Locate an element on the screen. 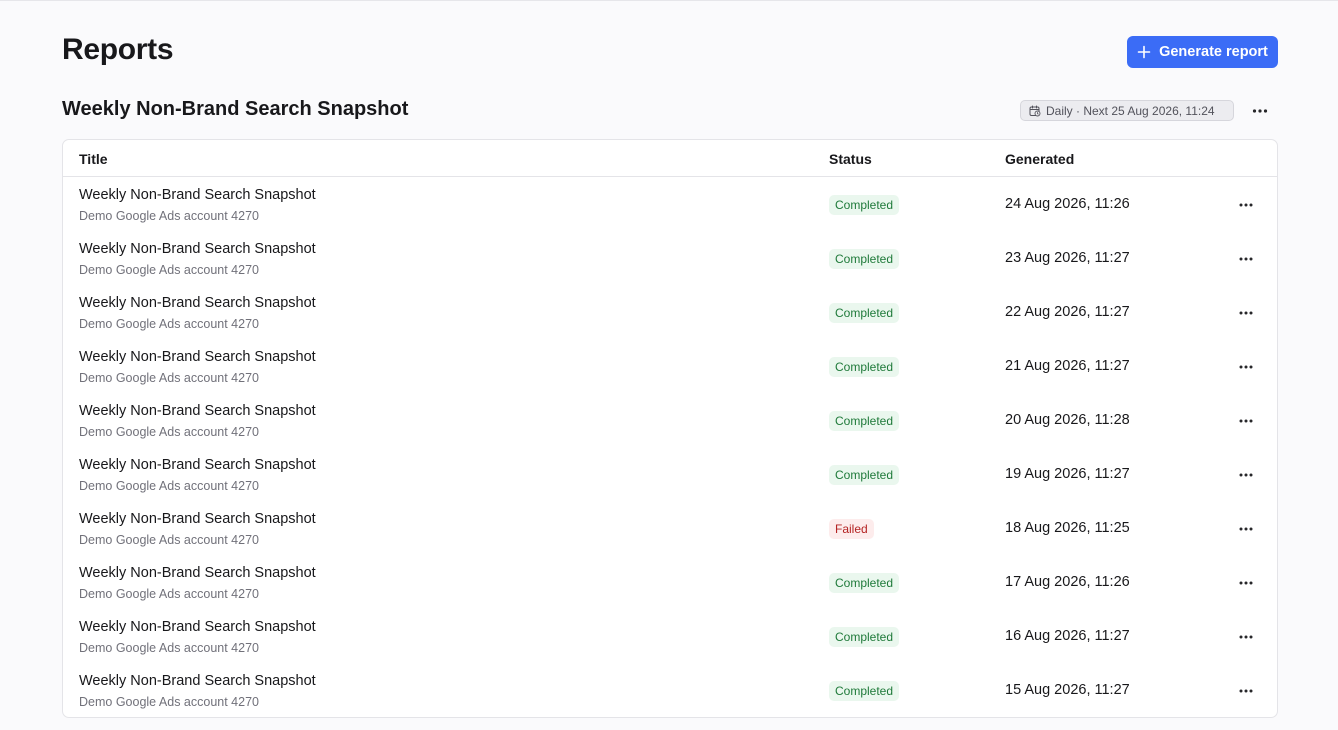  generated-date: 17 Aug 2026, 11:26 is located at coordinates (1067, 582).